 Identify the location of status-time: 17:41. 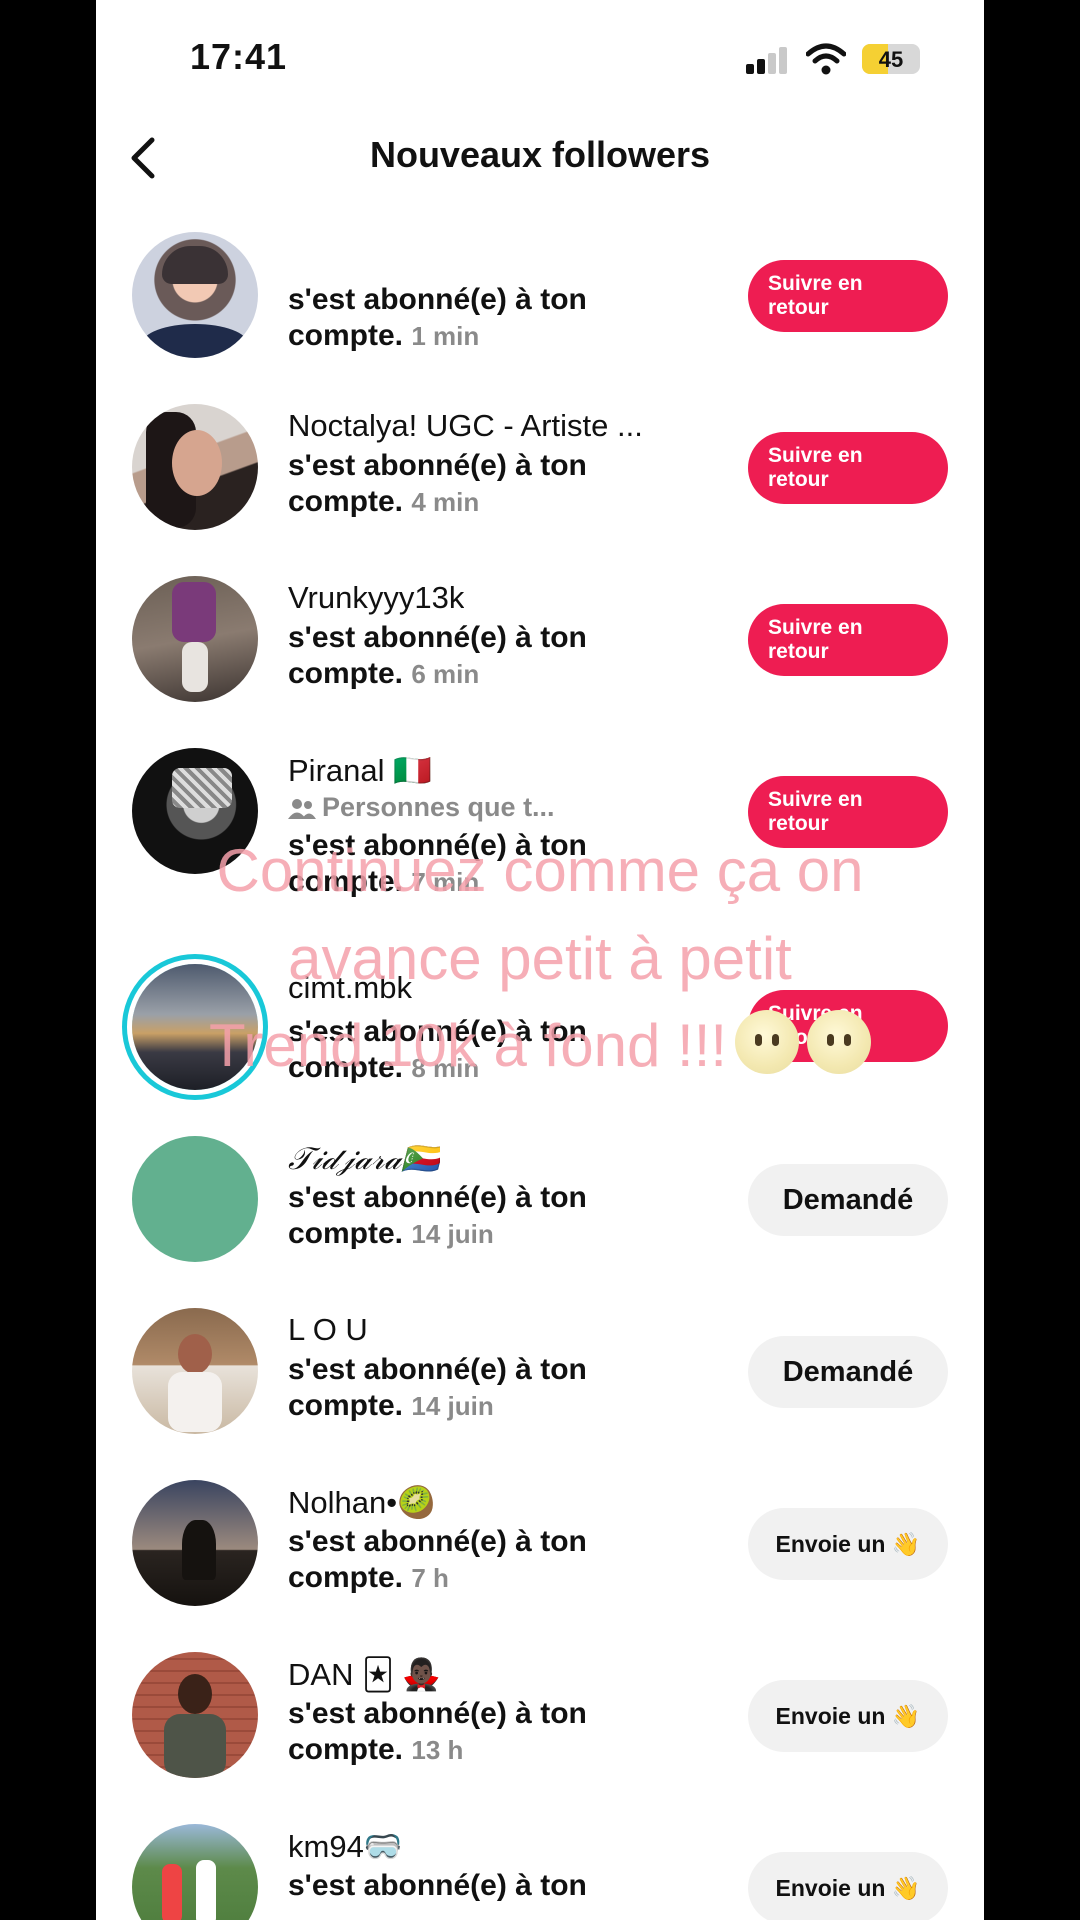
(239, 56).